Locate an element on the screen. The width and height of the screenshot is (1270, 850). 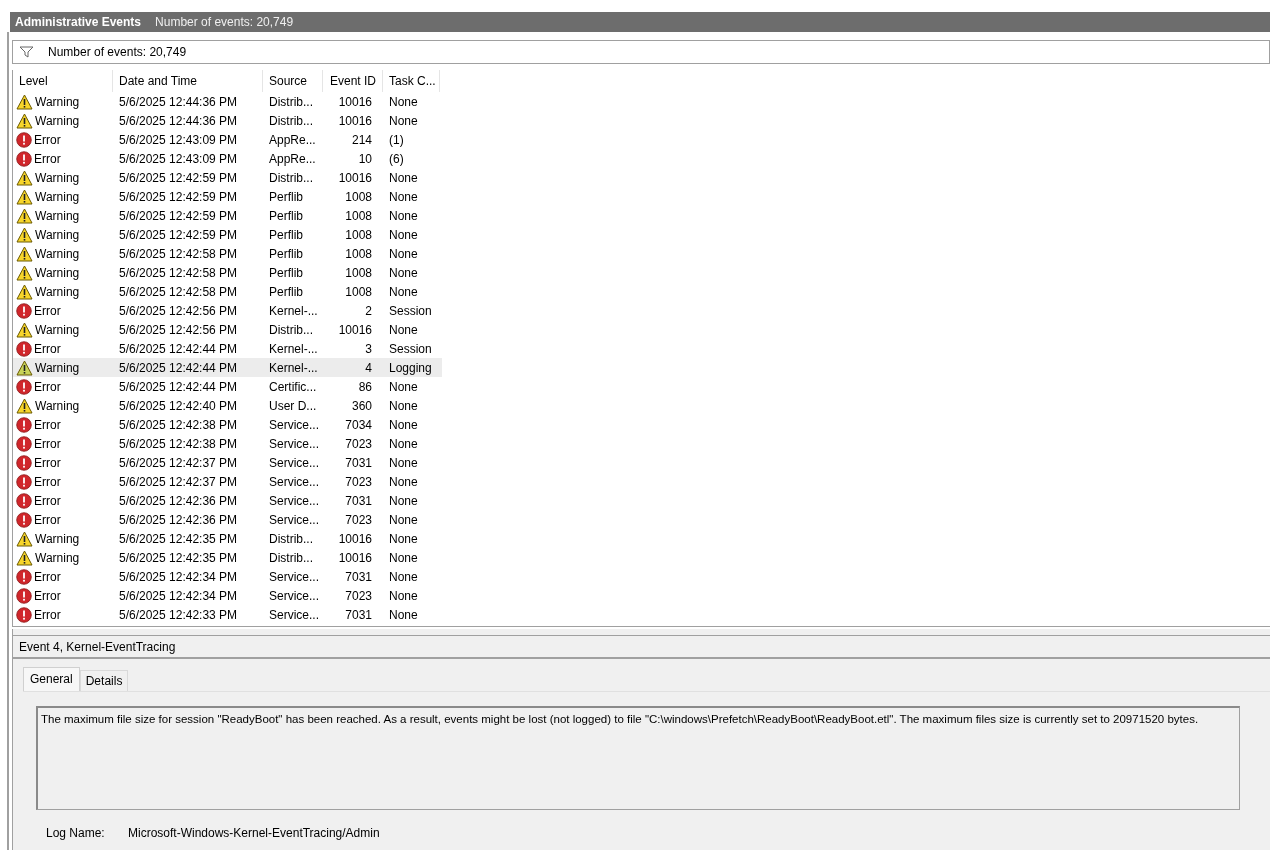
event-row: Error 5/6/2025 12:42:33 PM Service... 7031 None is located at coordinates (227, 614).